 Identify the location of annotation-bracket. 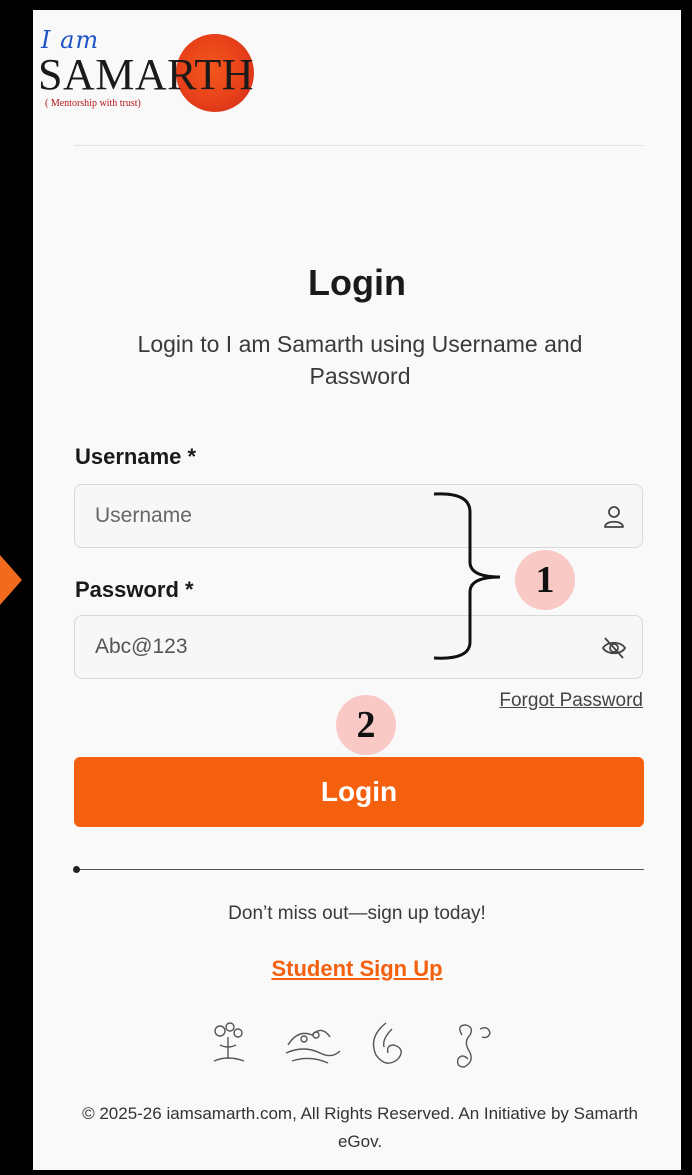
(467, 576).